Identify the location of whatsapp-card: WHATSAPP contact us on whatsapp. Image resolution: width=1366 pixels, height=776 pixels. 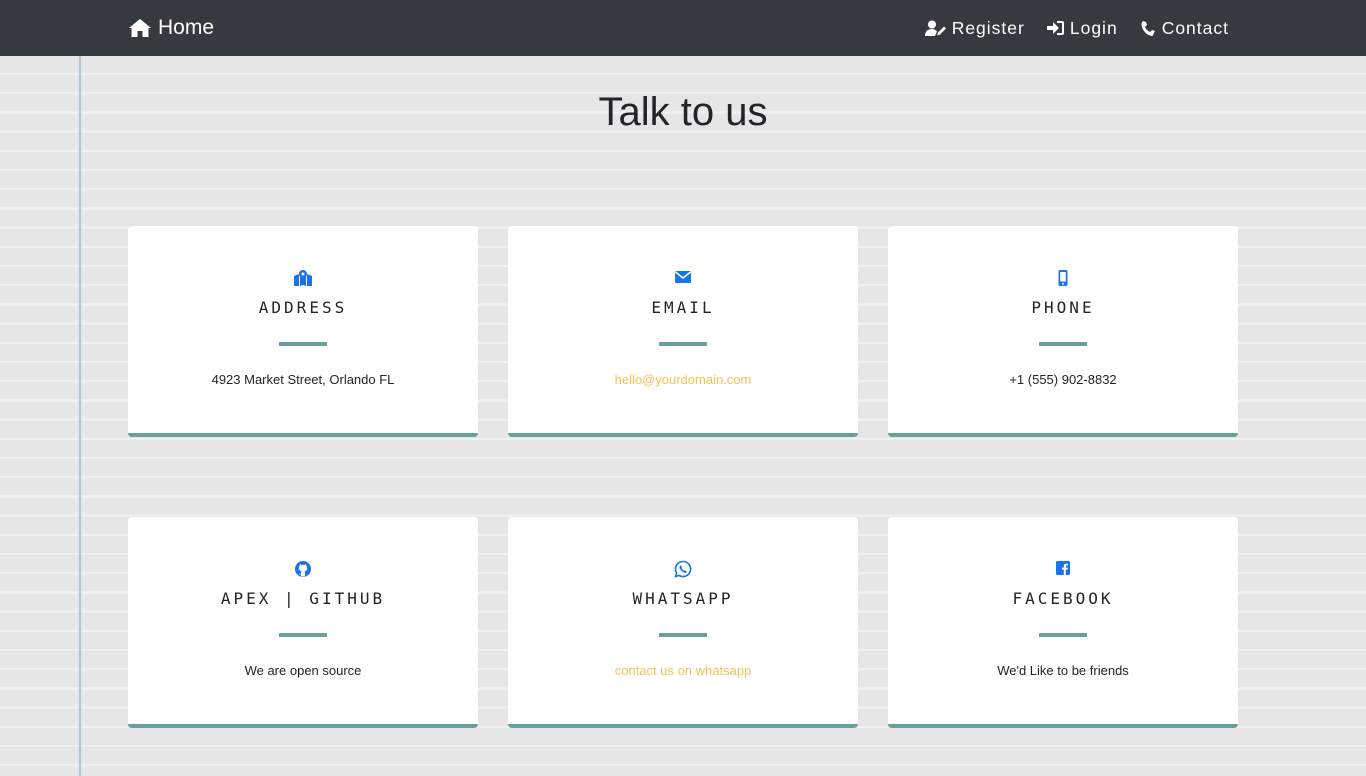
(683, 622).